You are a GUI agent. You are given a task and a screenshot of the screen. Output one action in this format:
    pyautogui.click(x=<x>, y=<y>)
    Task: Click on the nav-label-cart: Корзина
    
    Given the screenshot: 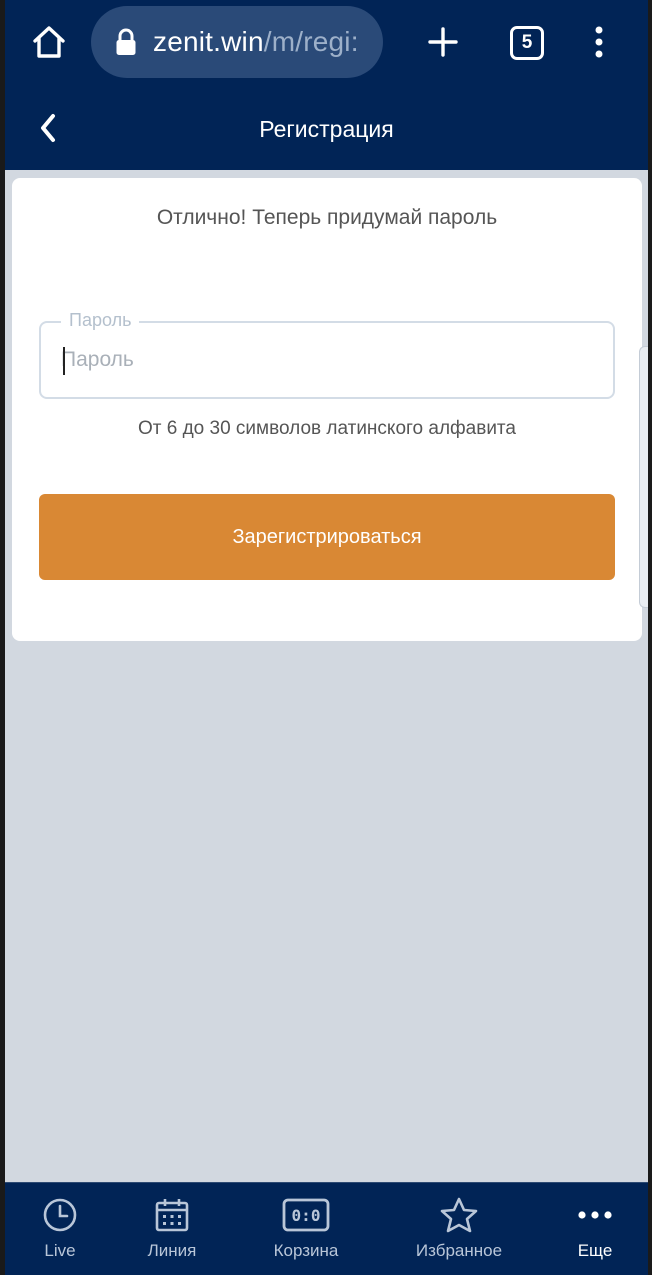 What is the action you would take?
    pyautogui.click(x=306, y=1250)
    